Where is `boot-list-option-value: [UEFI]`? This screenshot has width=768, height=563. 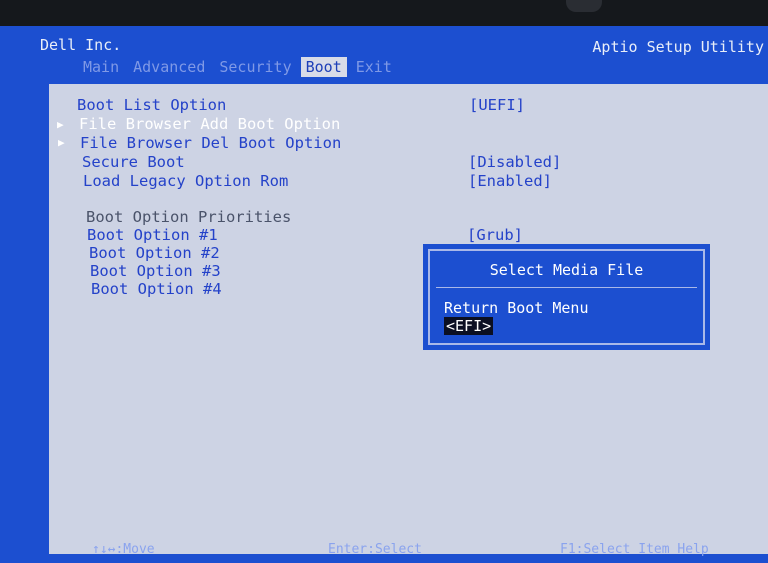
boot-list-option-value: [UEFI] is located at coordinates (497, 105).